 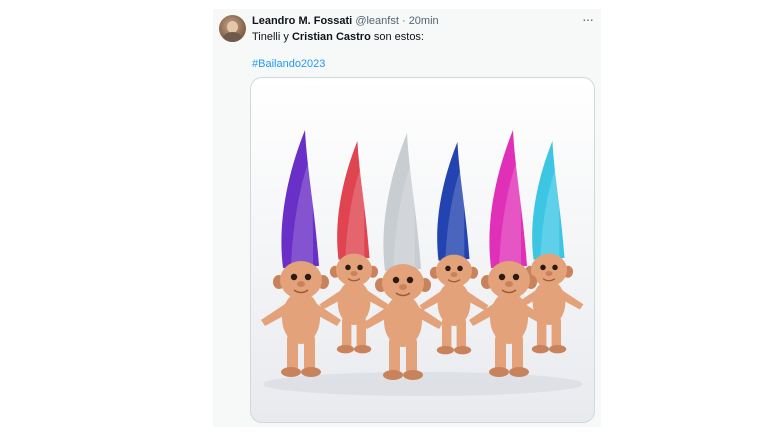 What do you see at coordinates (588, 19) in the screenshot?
I see `more-options-icon: ···` at bounding box center [588, 19].